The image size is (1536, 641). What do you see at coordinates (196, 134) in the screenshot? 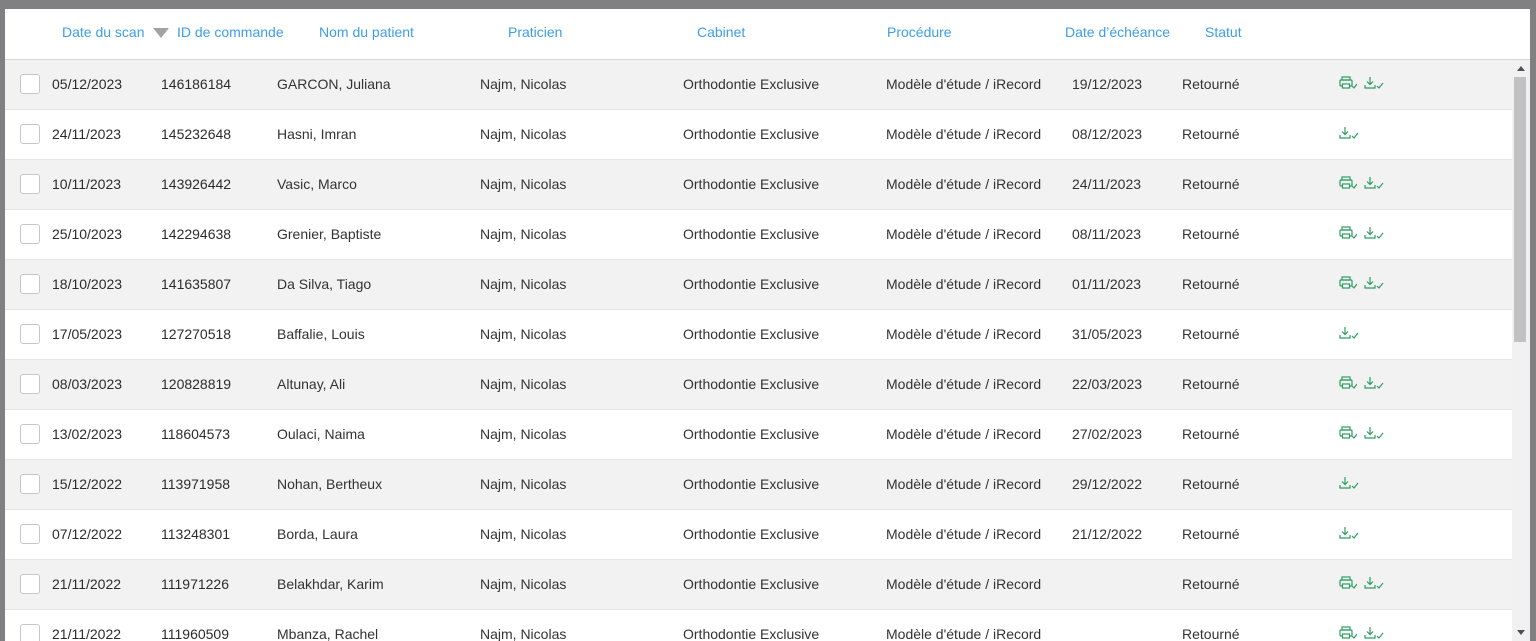
I see `cell-order-id: 145232648` at bounding box center [196, 134].